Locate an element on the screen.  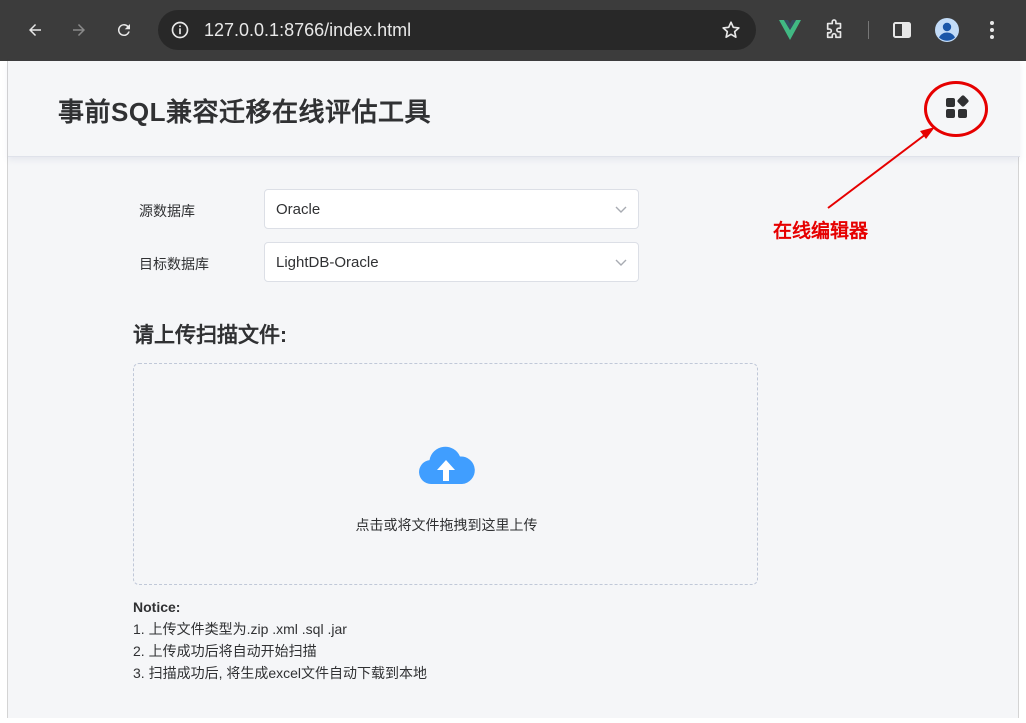
arrow-left-icon is located at coordinates (35, 30).